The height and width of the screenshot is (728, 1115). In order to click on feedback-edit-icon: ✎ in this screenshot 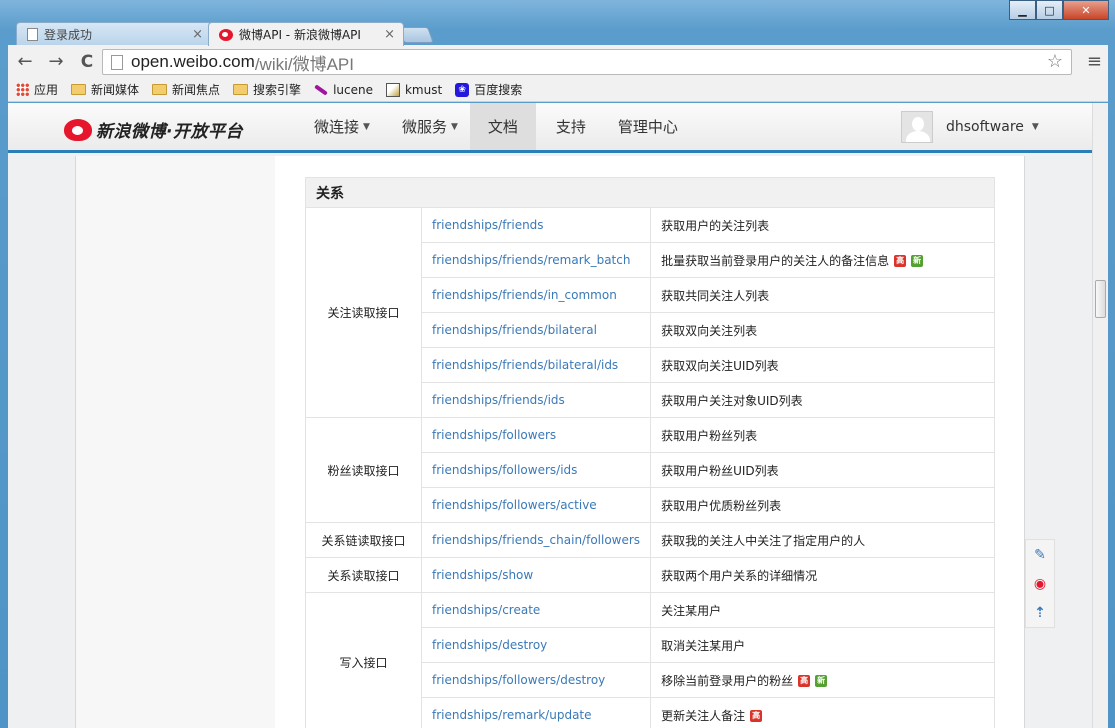, I will do `click(1040, 554)`.